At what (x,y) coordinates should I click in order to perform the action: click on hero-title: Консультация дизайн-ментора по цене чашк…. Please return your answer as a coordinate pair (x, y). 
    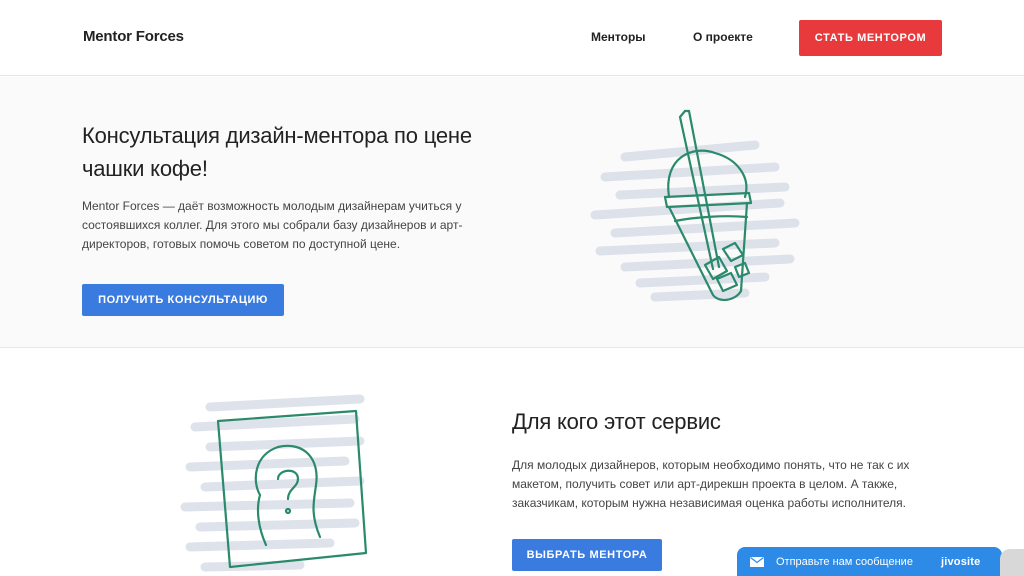
    Looking at the image, I should click on (277, 152).